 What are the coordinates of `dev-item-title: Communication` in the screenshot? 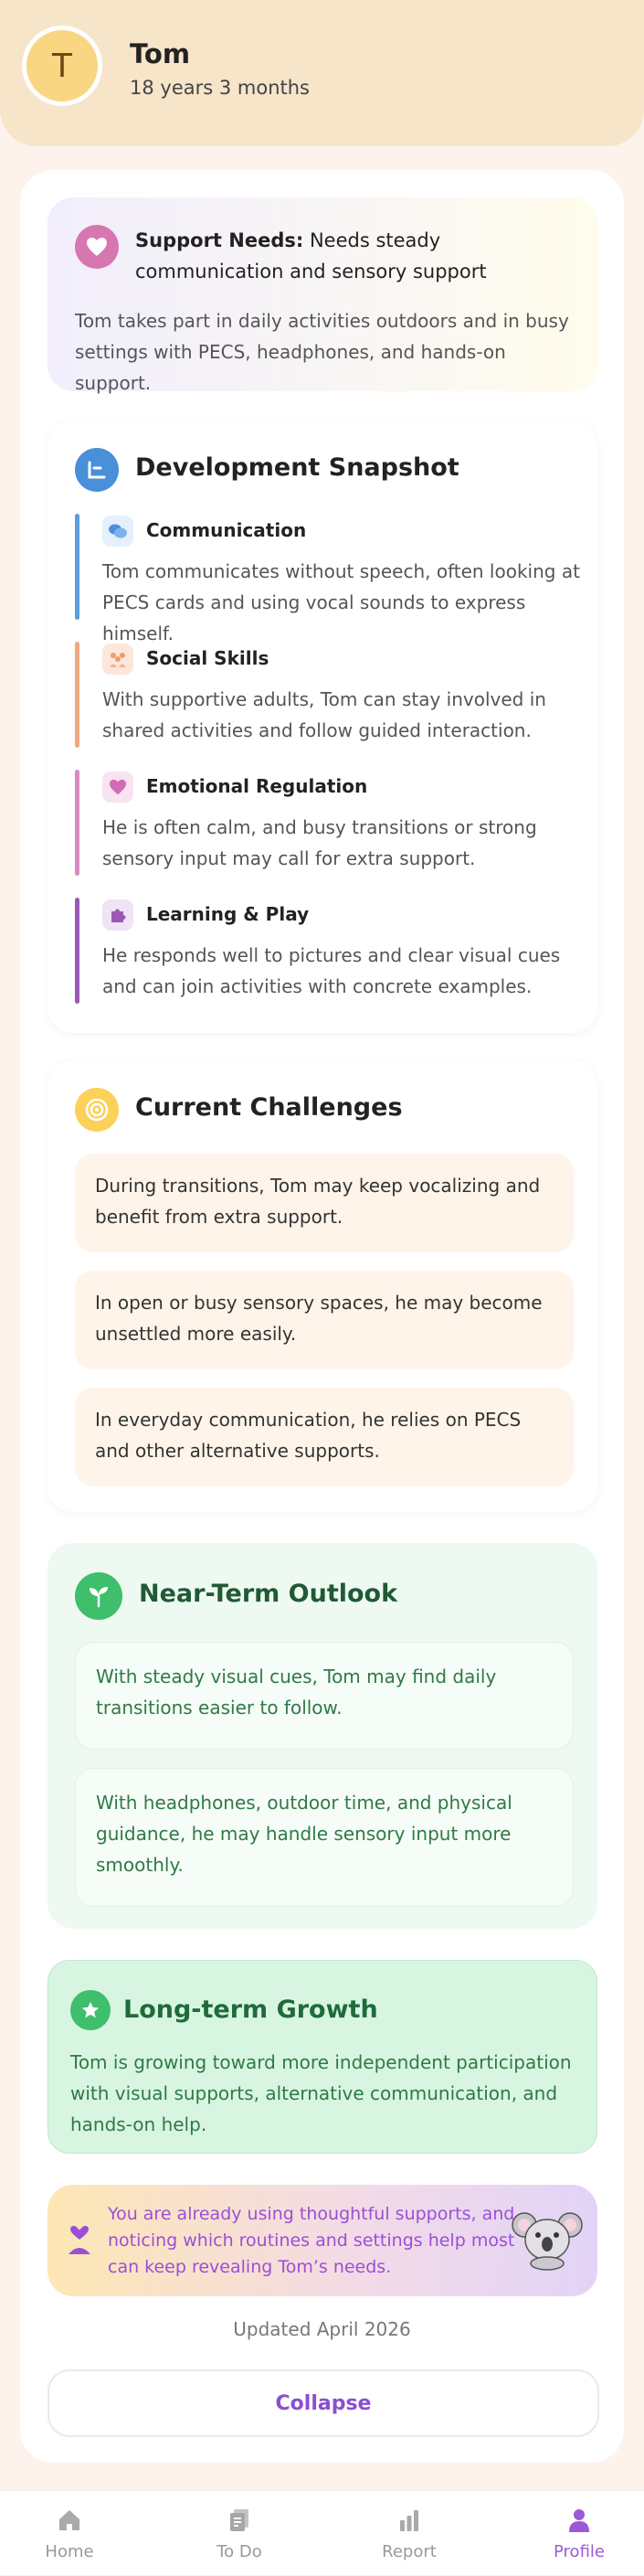 It's located at (226, 530).